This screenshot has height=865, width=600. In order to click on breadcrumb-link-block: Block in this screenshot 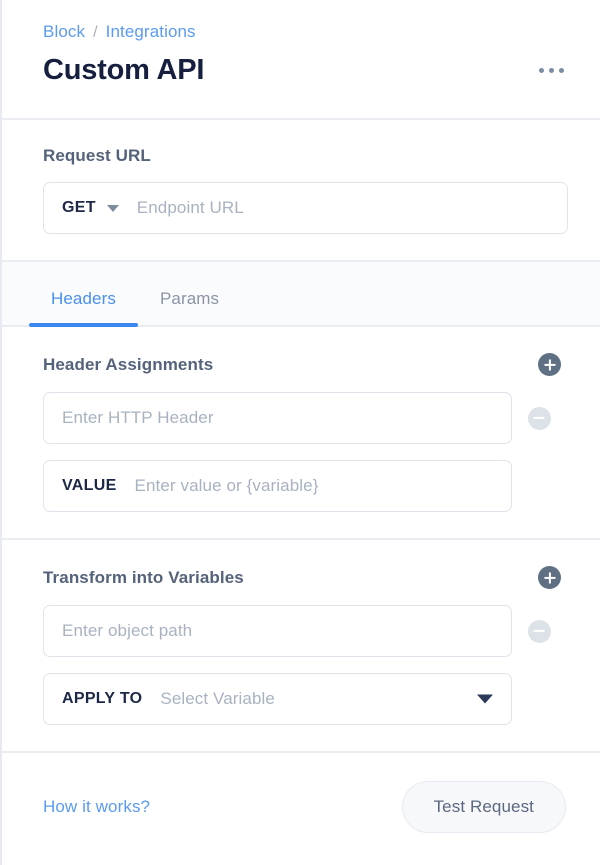, I will do `click(64, 32)`.